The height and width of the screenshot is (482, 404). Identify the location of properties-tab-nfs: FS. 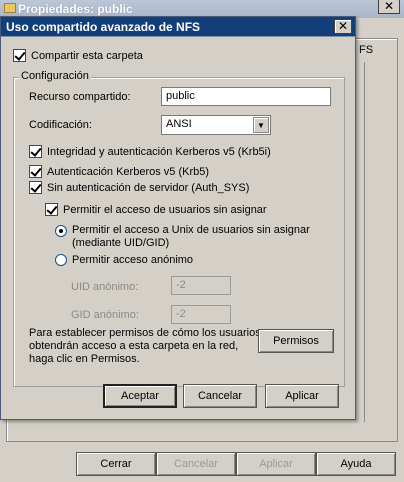
(376, 61).